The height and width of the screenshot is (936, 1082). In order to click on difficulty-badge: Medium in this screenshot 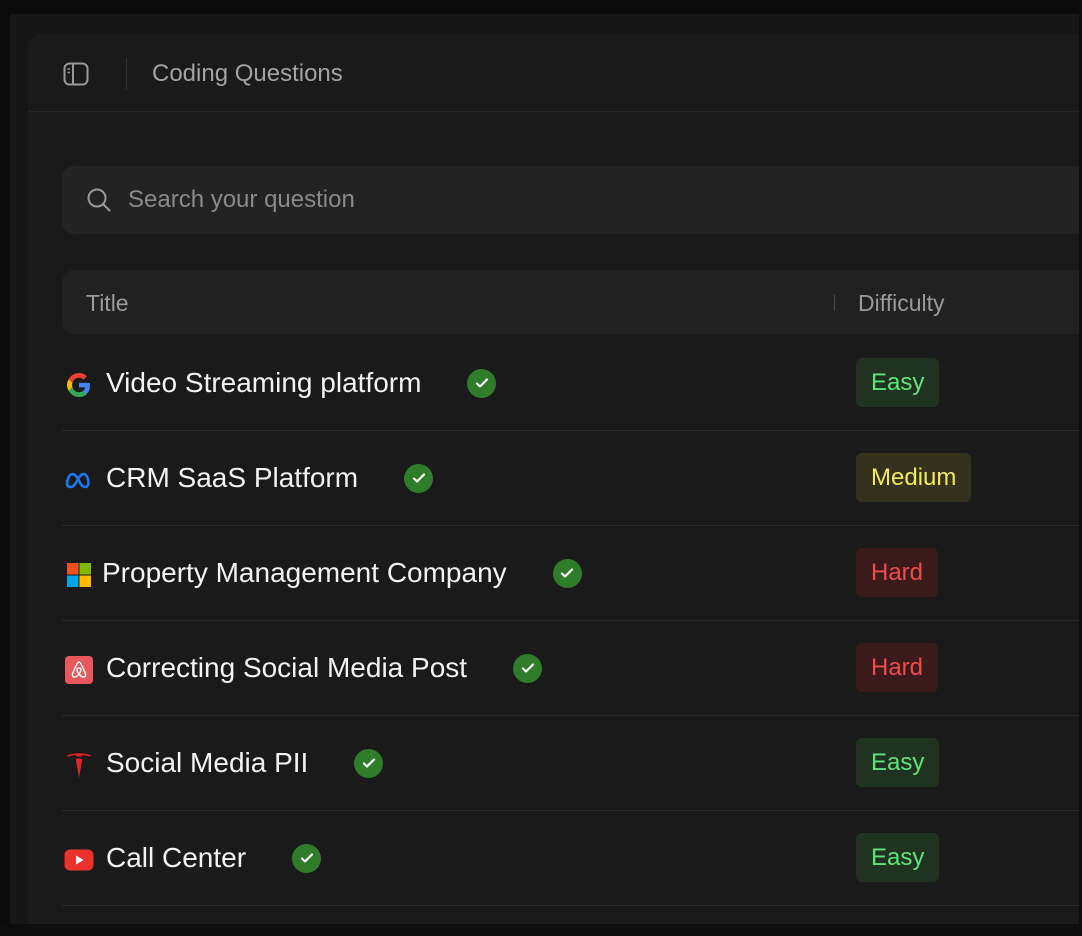, I will do `click(914, 477)`.